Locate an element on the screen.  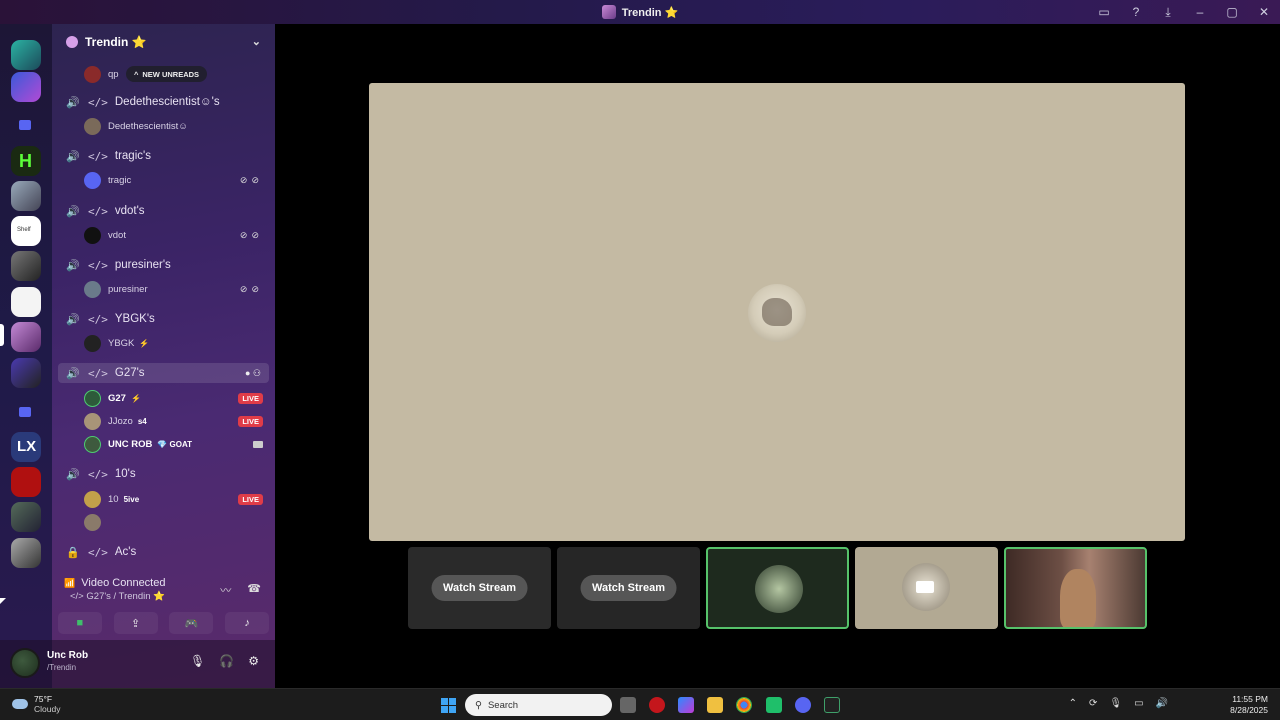
minimize-button: – is located at coordinates (1200, 12).